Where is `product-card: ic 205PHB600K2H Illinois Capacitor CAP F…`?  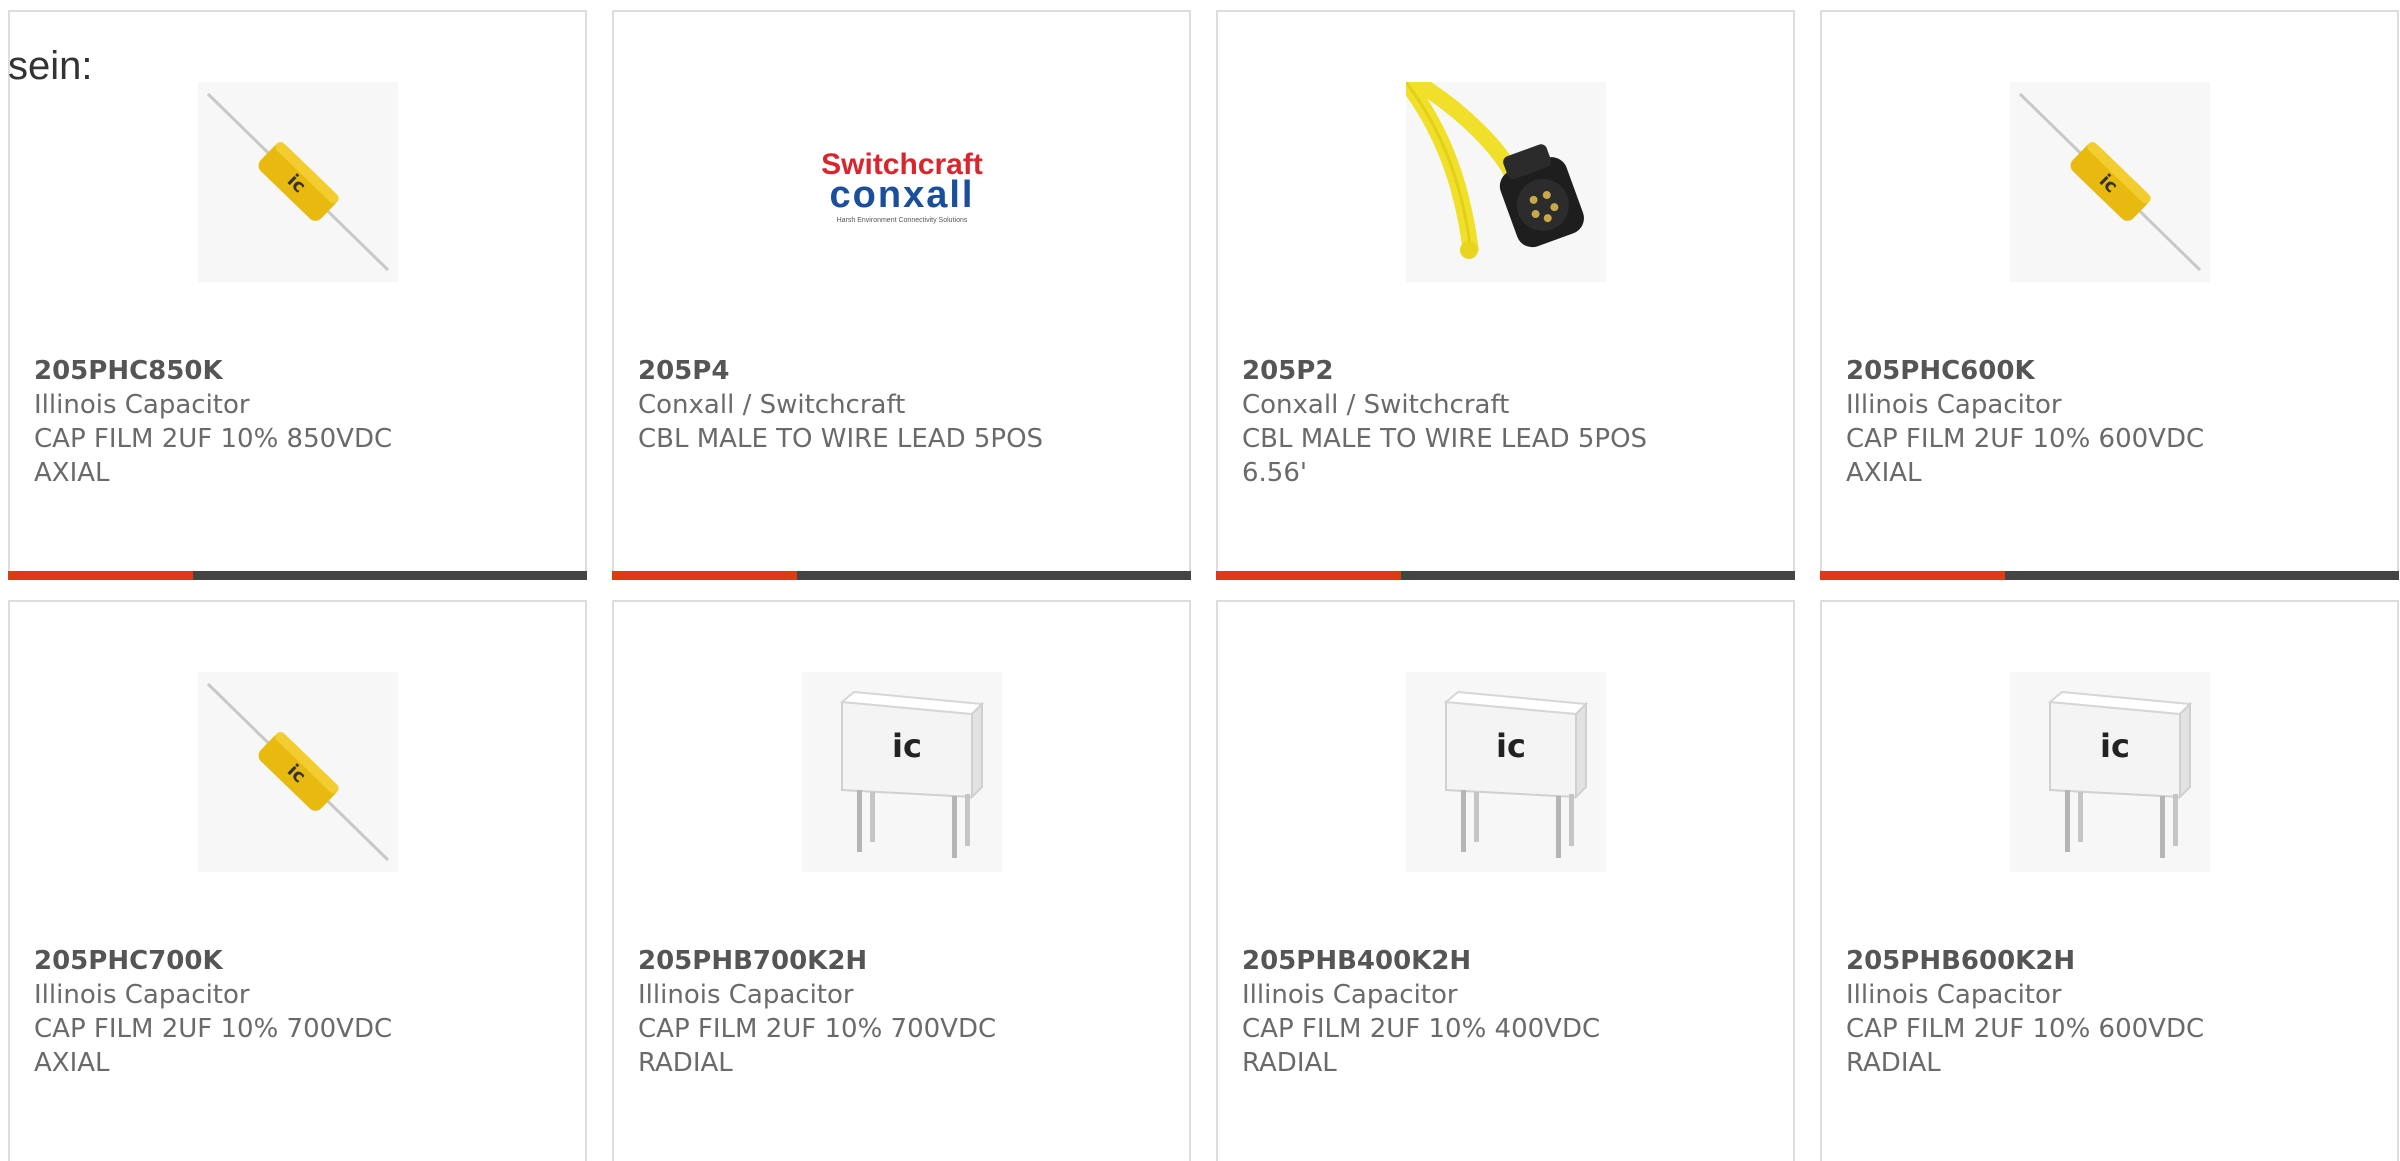
product-card: ic 205PHB600K2H Illinois Capacitor CAP F… is located at coordinates (2109, 880).